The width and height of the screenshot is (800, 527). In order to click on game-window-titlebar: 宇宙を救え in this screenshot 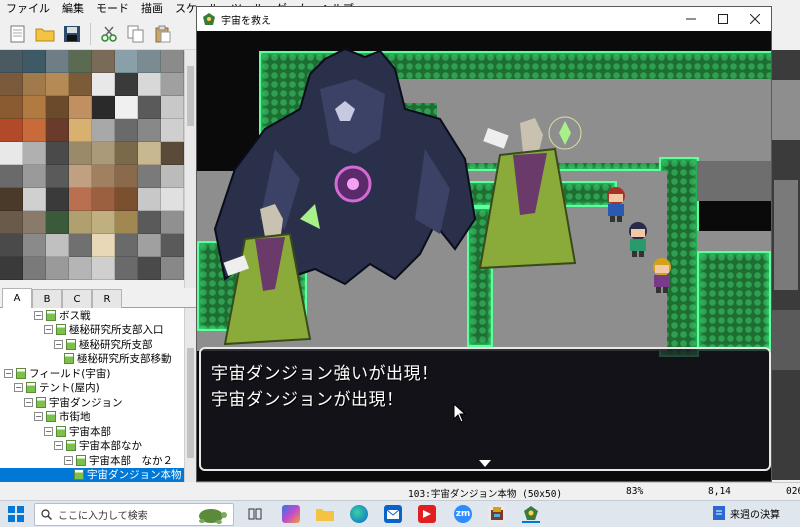, I will do `click(484, 19)`.